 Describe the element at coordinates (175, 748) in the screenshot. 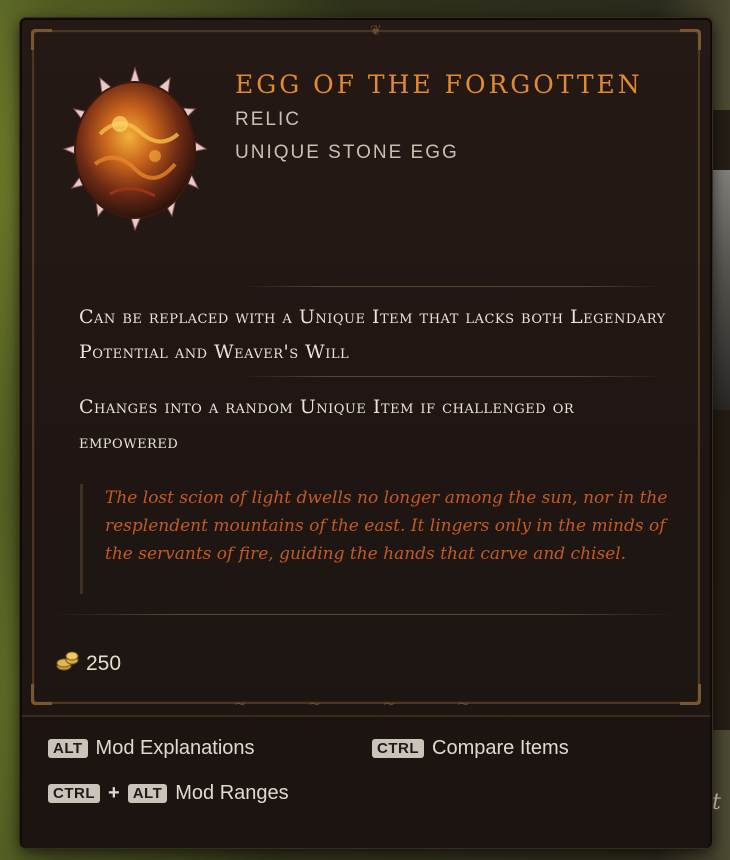

I see `hint-label: Mod Explanations` at that location.